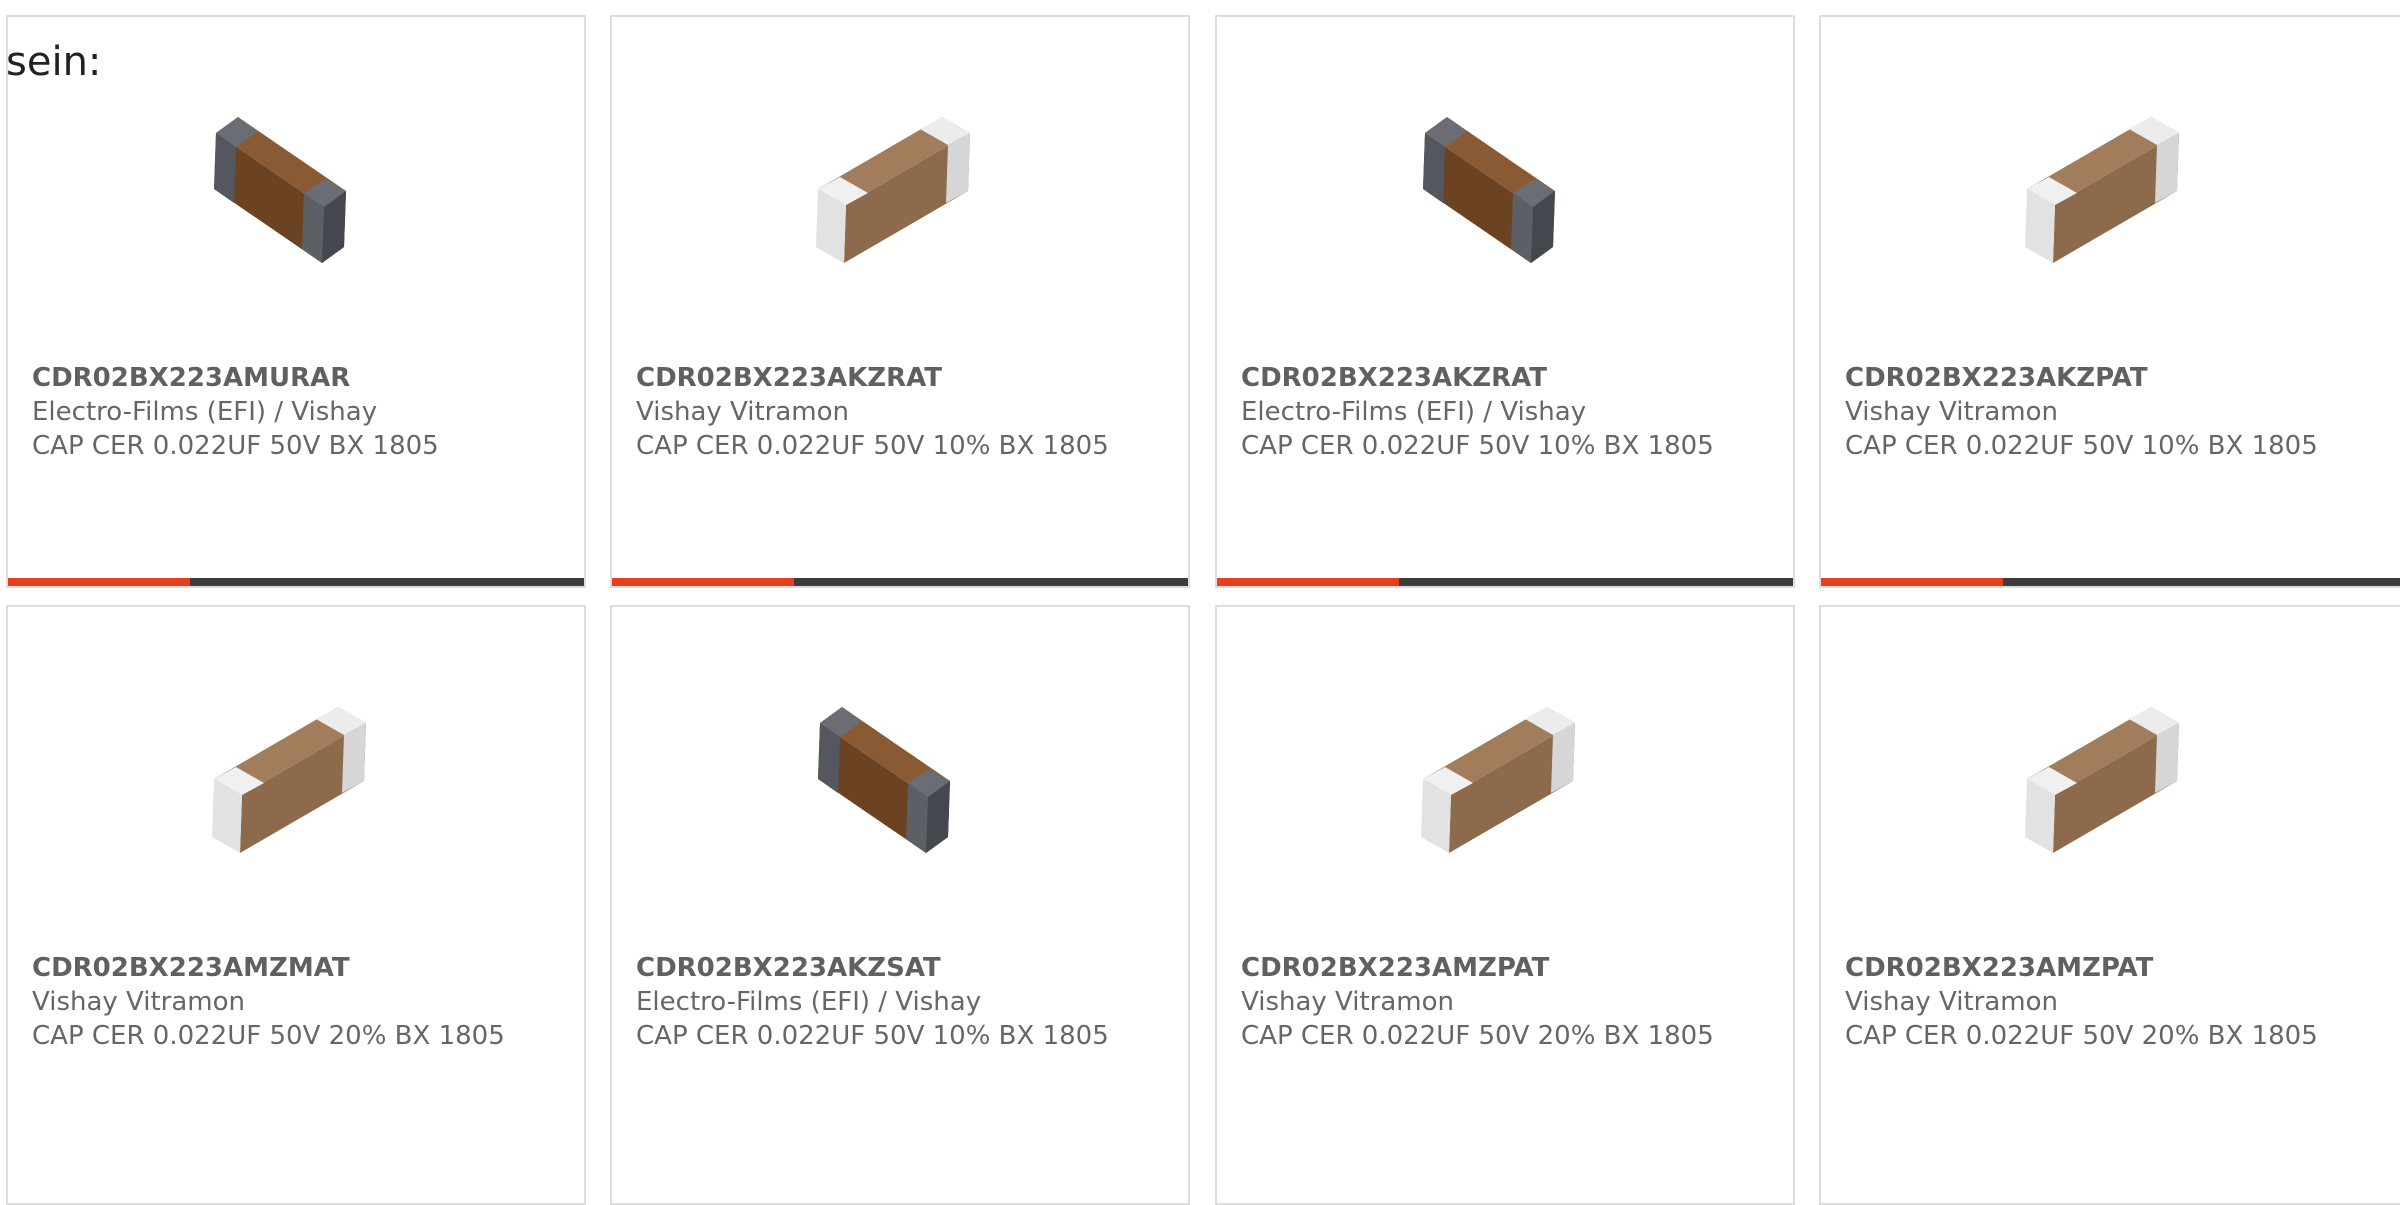  I want to click on part-number: CDR02BX223AMURAR, so click(296, 378).